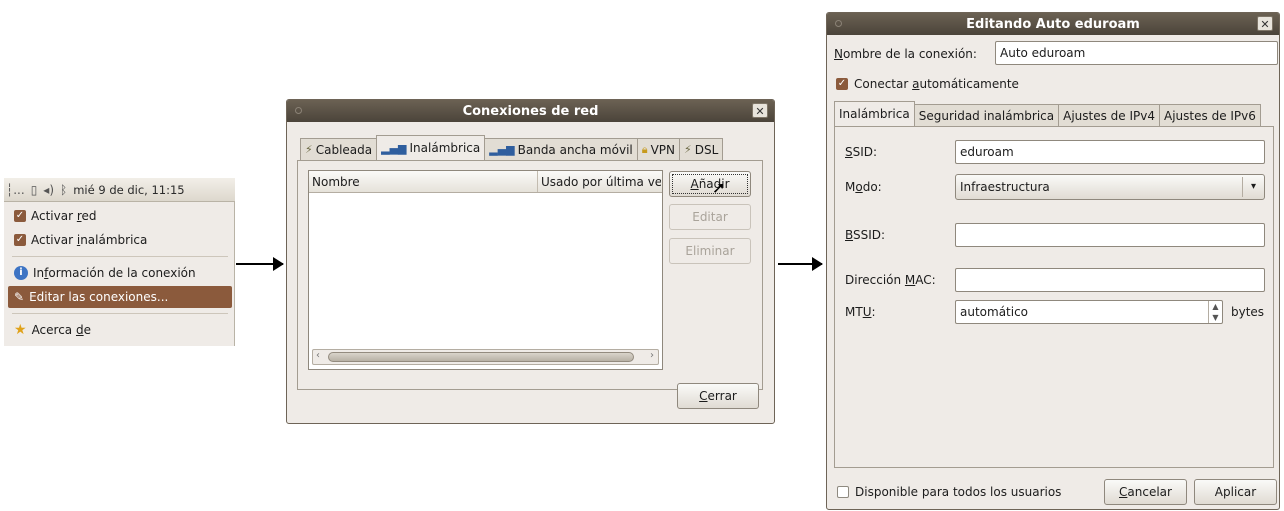  I want to click on menu-item-enable-wireless: ✓ Activar inalámbrica, so click(120, 240).